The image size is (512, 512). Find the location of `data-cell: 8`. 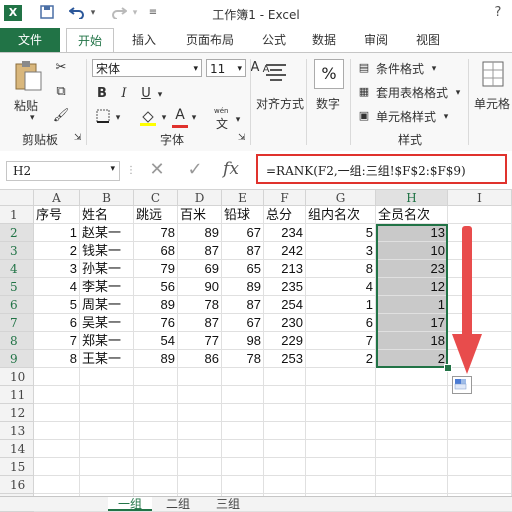

data-cell: 8 is located at coordinates (57, 359).